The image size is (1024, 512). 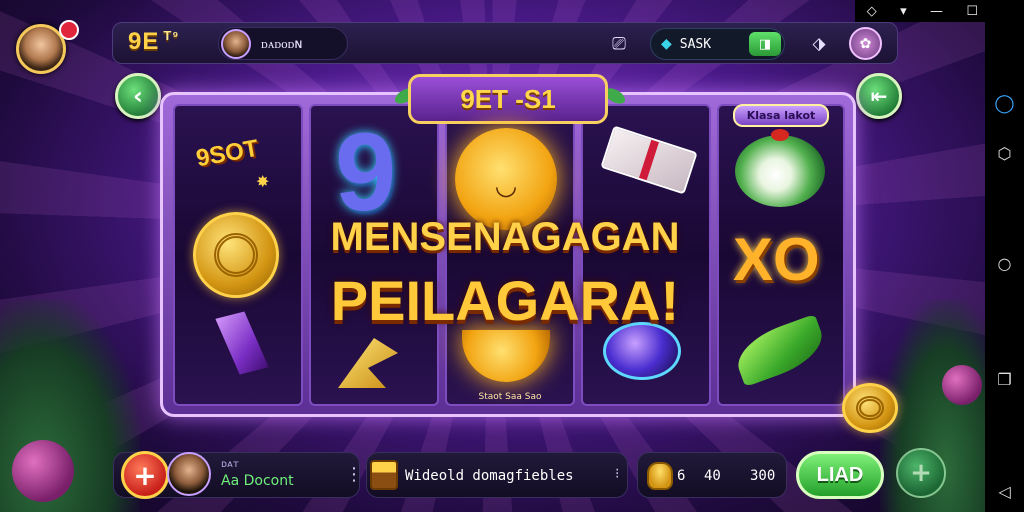 I want to click on notification-status-icon: ◇, so click(x=871, y=11).